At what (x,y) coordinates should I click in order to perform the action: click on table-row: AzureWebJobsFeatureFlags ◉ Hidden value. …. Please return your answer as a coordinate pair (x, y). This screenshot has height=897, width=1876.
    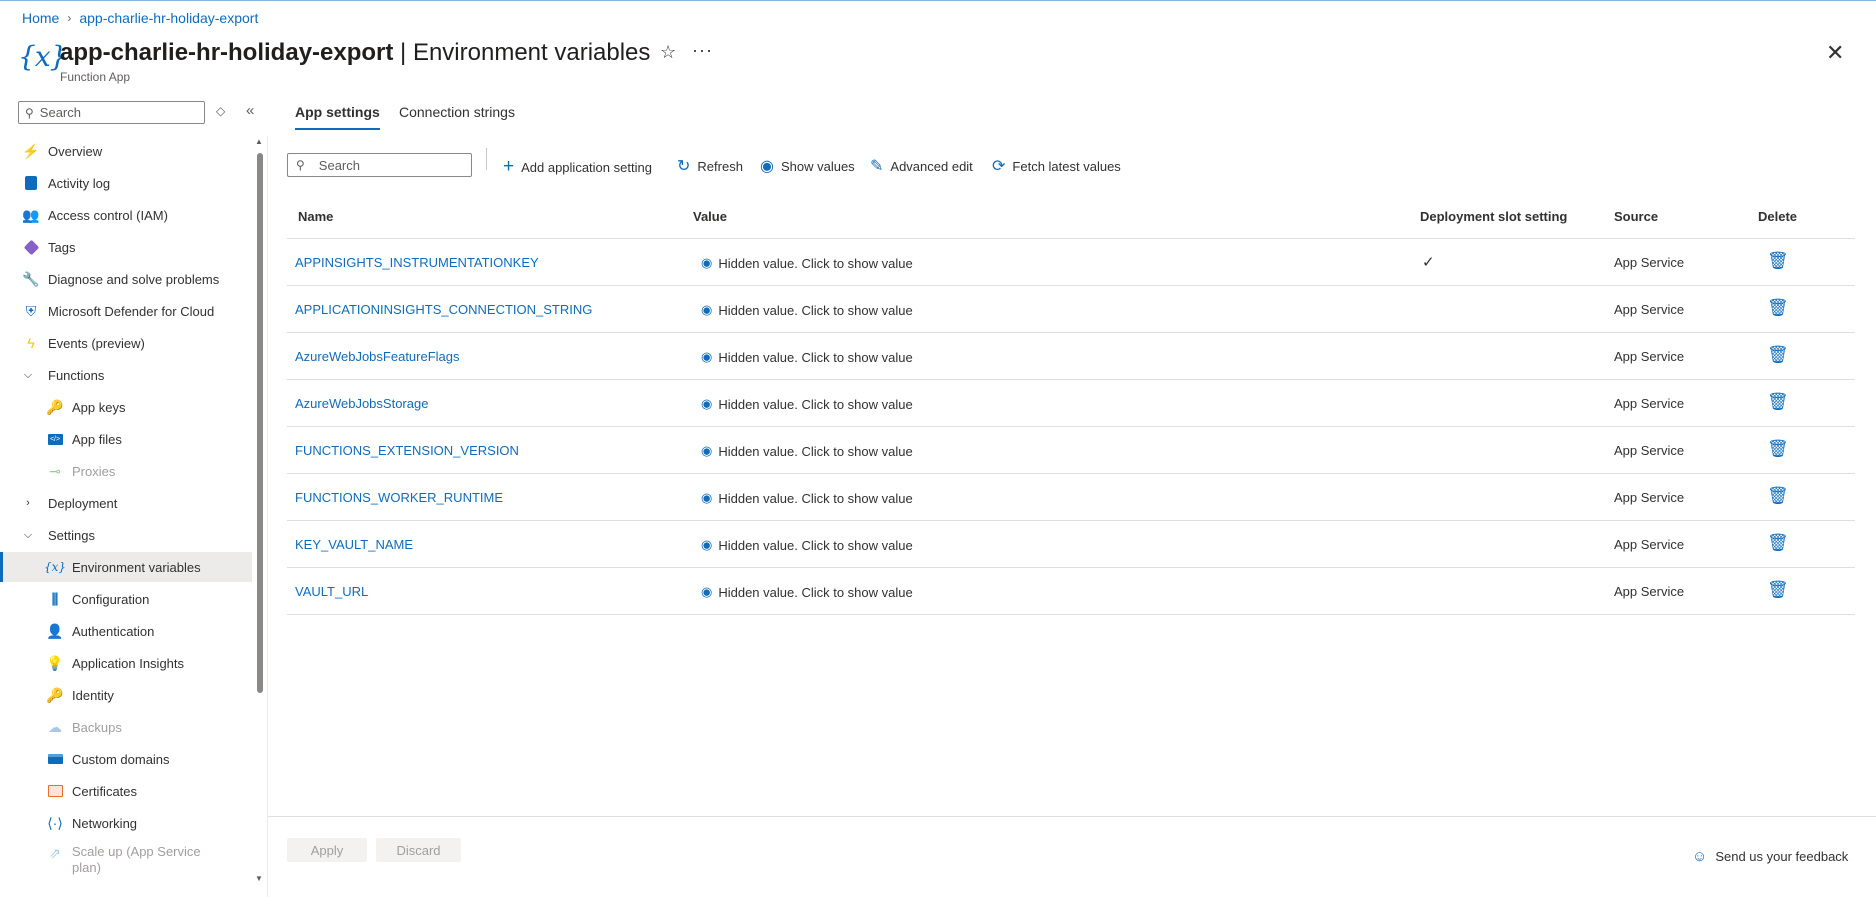
    Looking at the image, I should click on (1071, 355).